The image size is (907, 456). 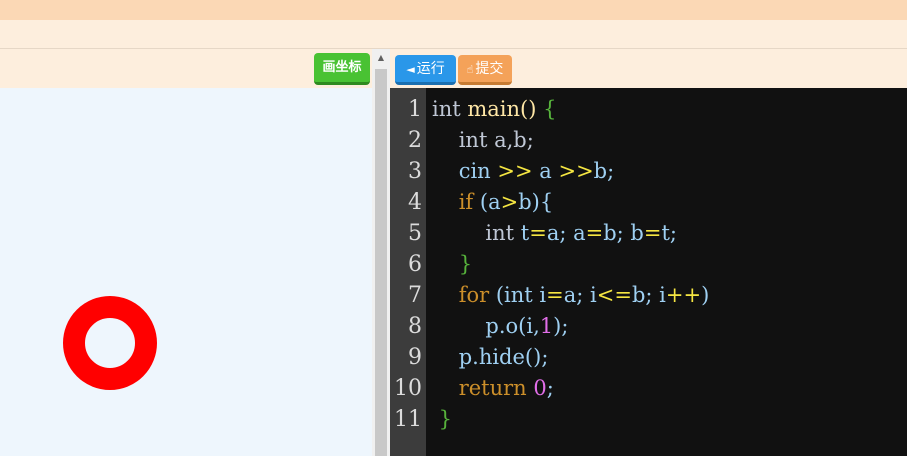 I want to click on code-token: (int i, so click(x=518, y=295).